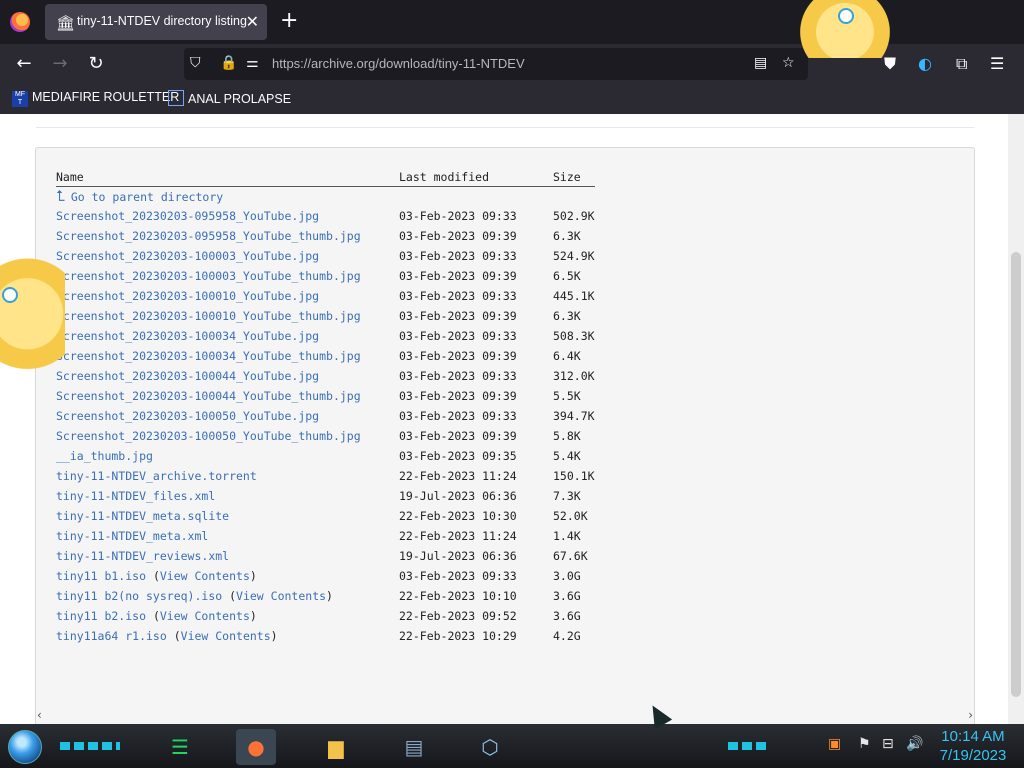 This screenshot has width=1024, height=768. Describe the element at coordinates (961, 64) in the screenshot. I see `extensions-icon: ⧉` at that location.